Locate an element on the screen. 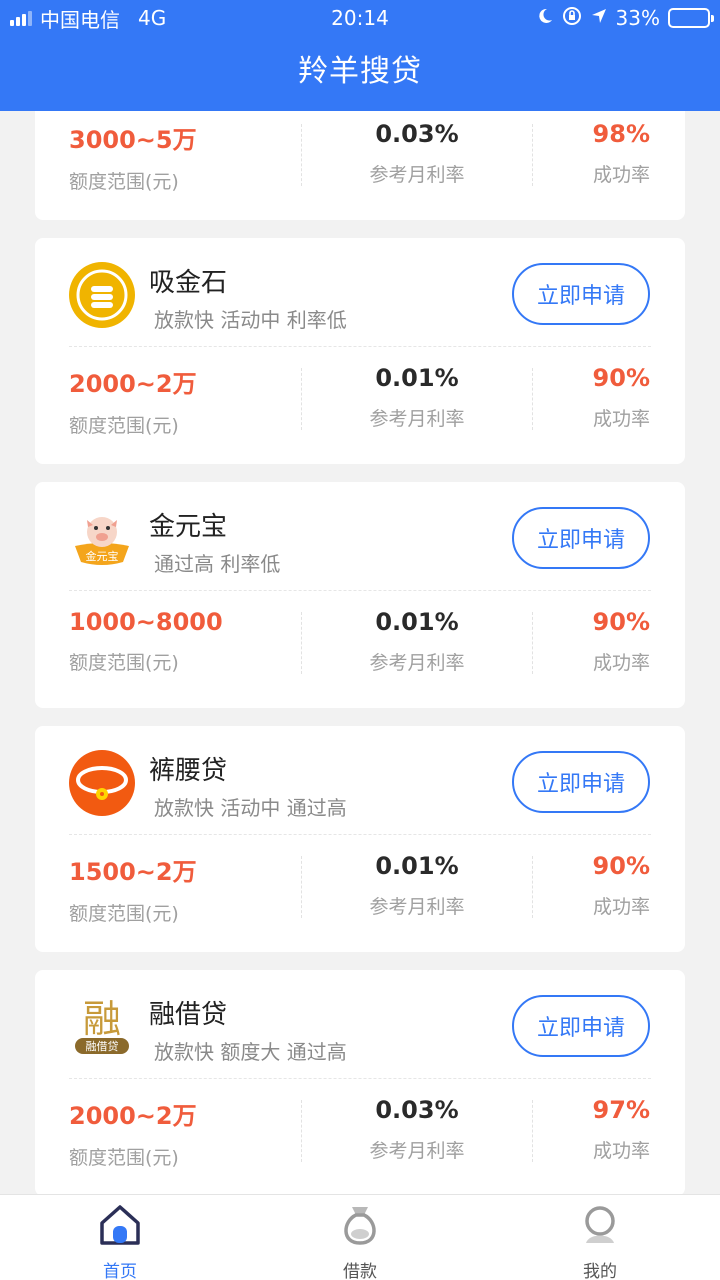  bottom-tab-bar: 首页 借款 我的 is located at coordinates (360, 1237).